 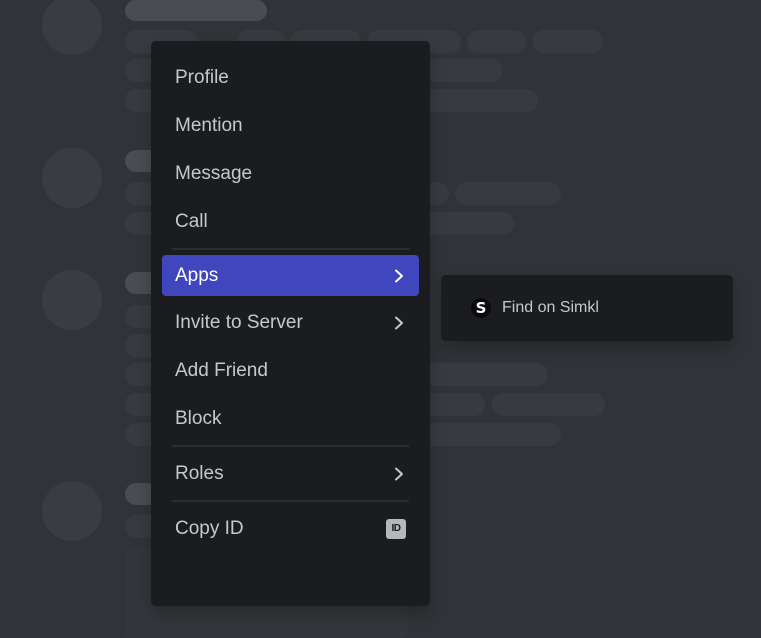 I want to click on menu-item-label: Copy ID, so click(x=209, y=528).